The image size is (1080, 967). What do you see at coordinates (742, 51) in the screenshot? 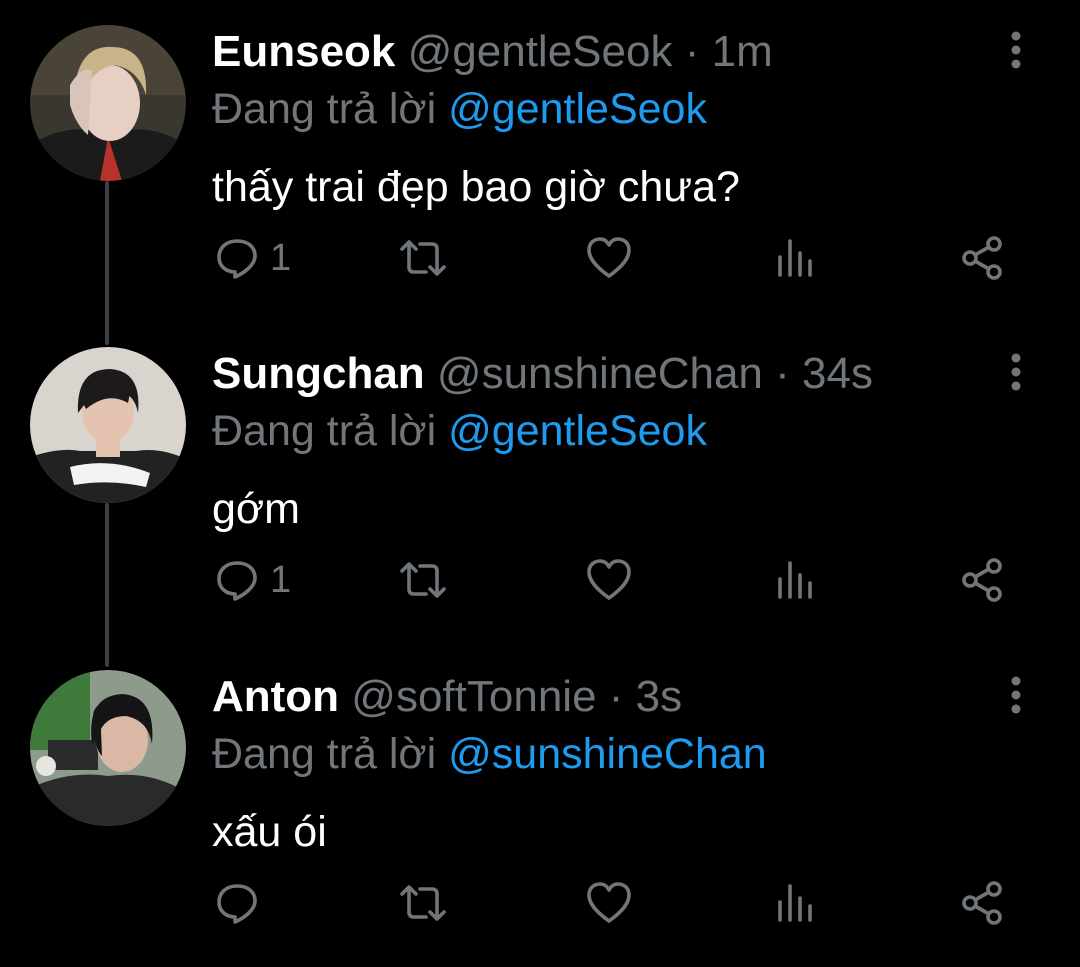
I see `timestamp: 1m` at bounding box center [742, 51].